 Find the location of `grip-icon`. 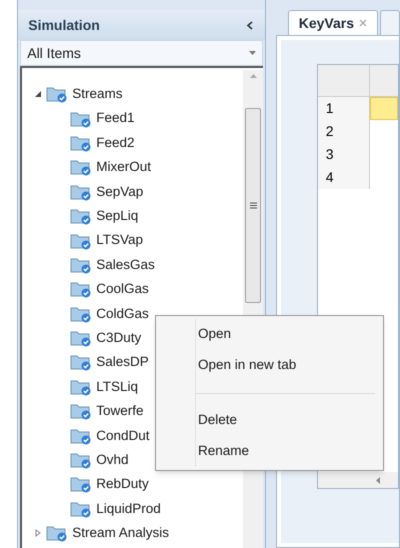

grip-icon is located at coordinates (253, 205).